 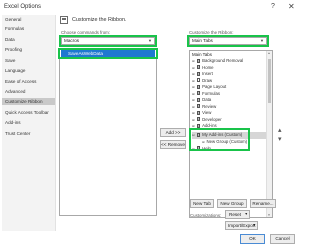 I want to click on sidebar-item-data: Data, so click(x=30, y=39).